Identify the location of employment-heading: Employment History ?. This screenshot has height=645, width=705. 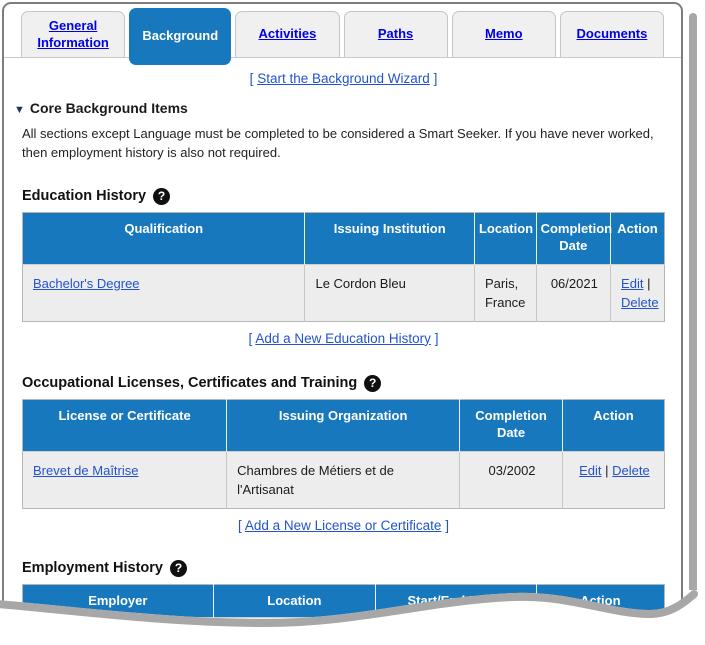
(343, 568).